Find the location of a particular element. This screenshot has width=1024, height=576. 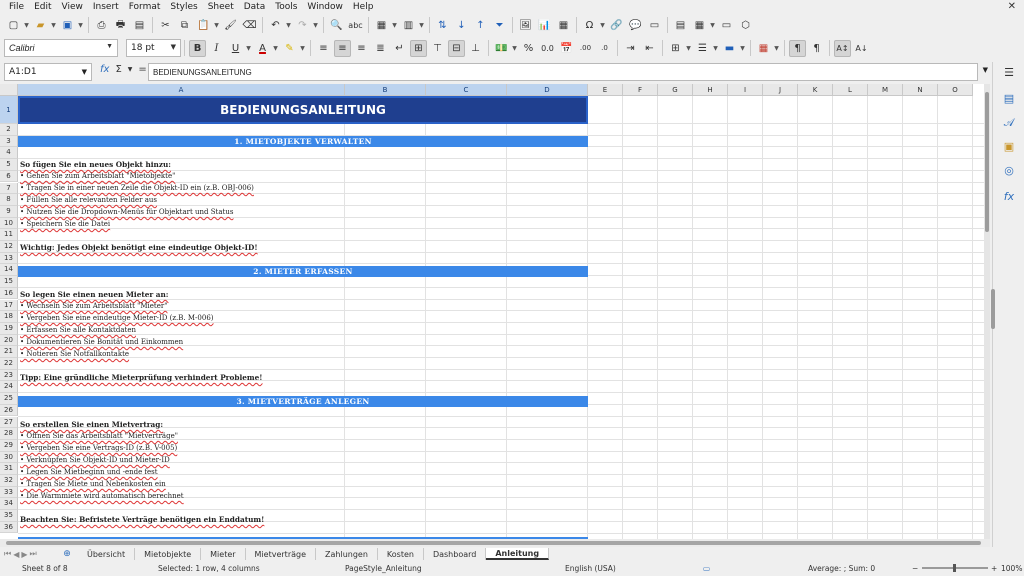

zoom-slider is located at coordinates (955, 568).